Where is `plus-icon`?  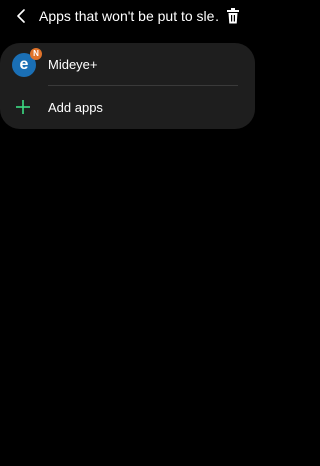 plus-icon is located at coordinates (23, 107).